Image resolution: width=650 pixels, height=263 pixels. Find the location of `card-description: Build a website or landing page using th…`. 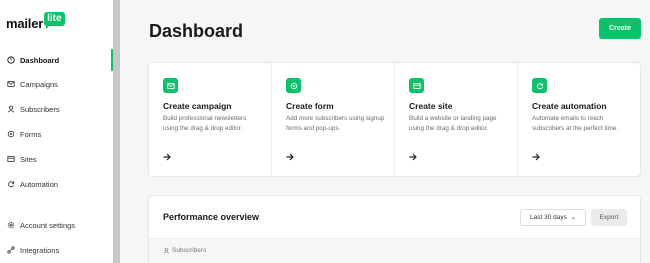

card-description: Build a website or landing page using th… is located at coordinates (453, 123).